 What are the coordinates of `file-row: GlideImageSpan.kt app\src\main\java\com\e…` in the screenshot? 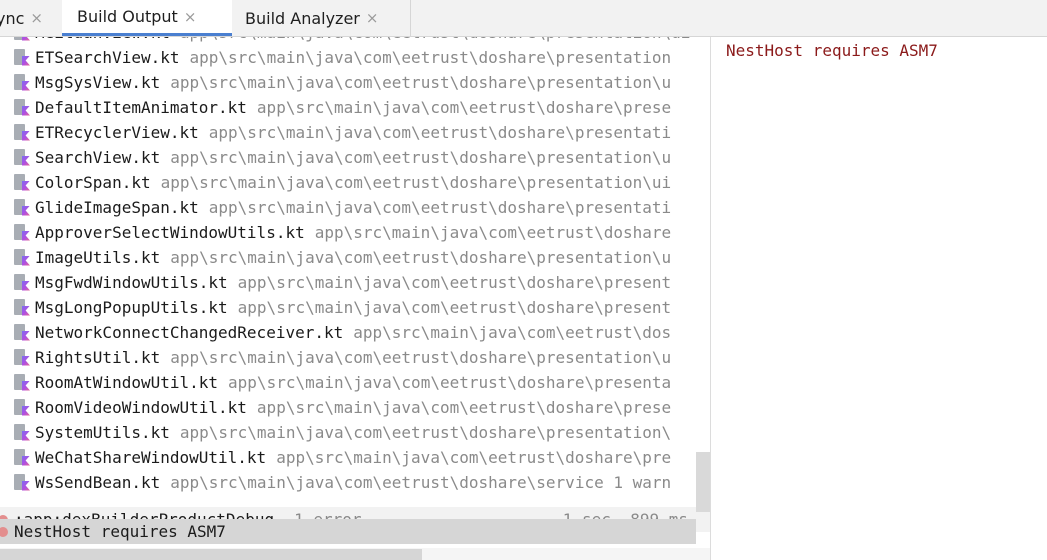 It's located at (353, 207).